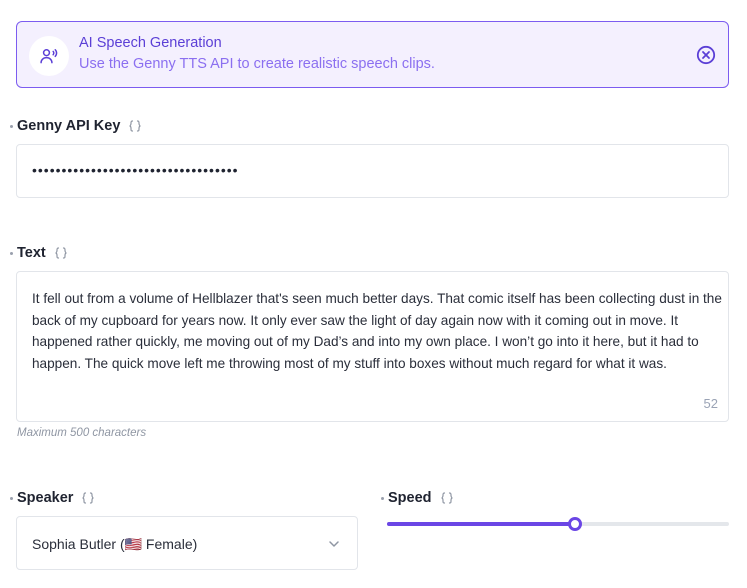 The width and height of the screenshot is (747, 588). I want to click on api-key-label-row: Genny API Key, so click(76, 126).